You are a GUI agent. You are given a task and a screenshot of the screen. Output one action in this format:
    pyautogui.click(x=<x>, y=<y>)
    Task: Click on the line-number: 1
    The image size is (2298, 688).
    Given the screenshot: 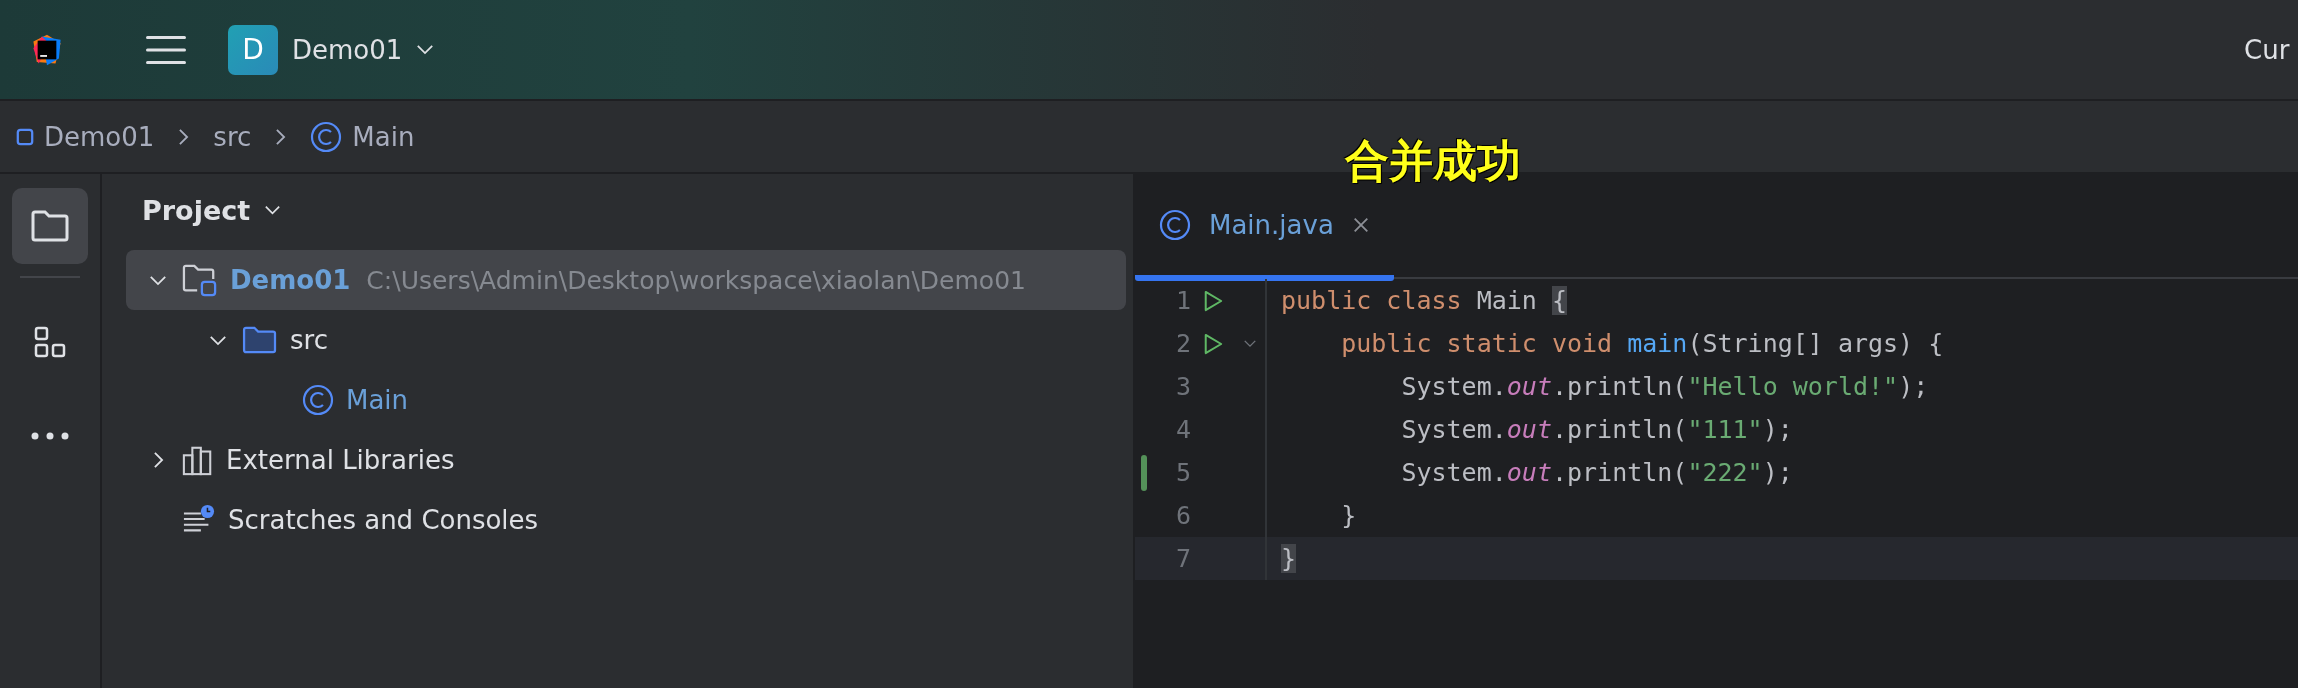 What is the action you would take?
    pyautogui.click(x=1182, y=300)
    